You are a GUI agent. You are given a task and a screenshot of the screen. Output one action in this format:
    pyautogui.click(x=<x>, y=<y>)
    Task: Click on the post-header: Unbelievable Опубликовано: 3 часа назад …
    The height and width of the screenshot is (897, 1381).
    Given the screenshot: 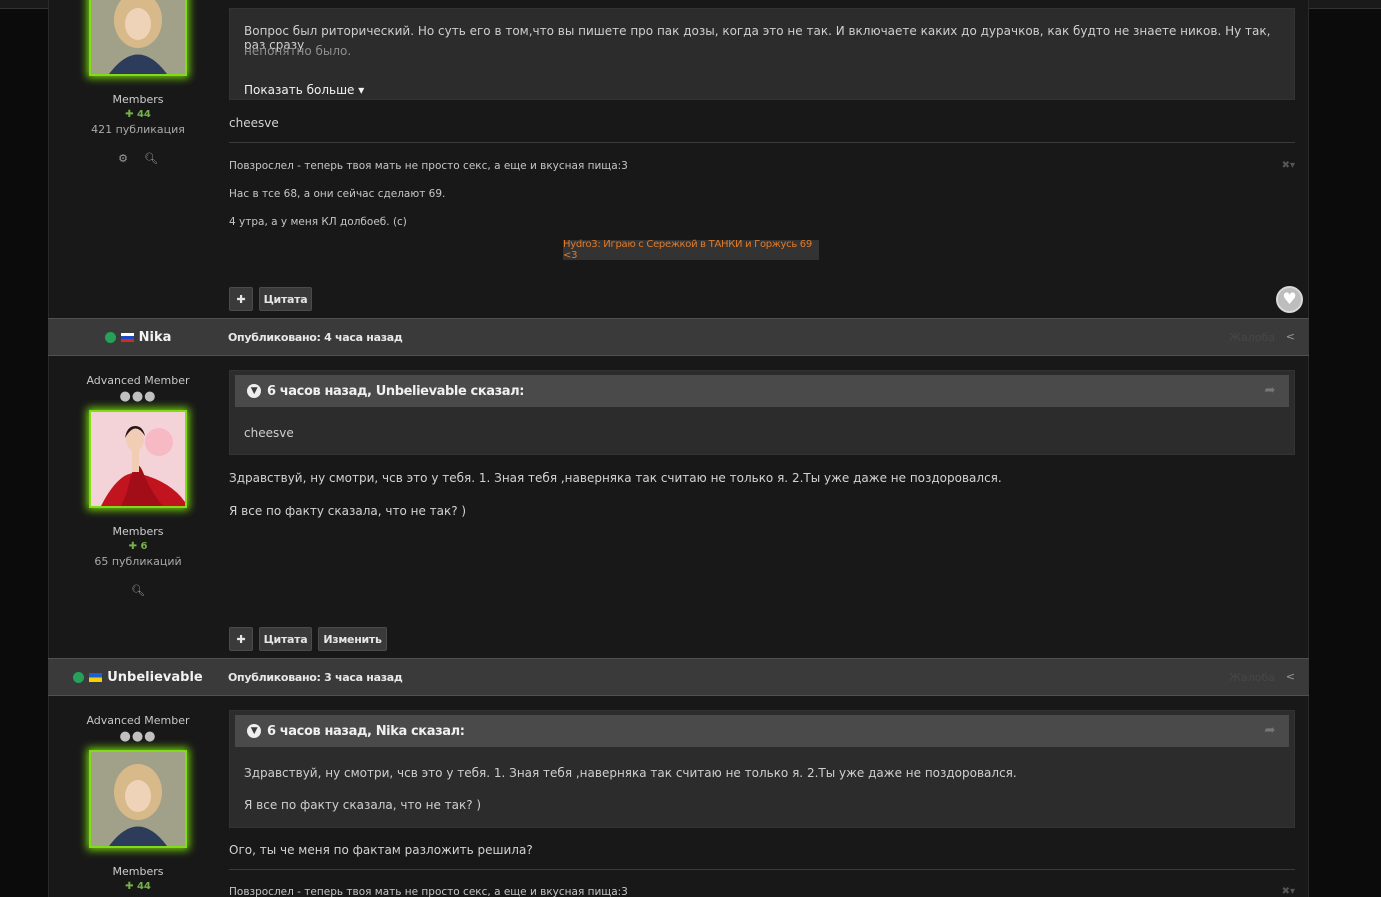 What is the action you would take?
    pyautogui.click(x=678, y=677)
    